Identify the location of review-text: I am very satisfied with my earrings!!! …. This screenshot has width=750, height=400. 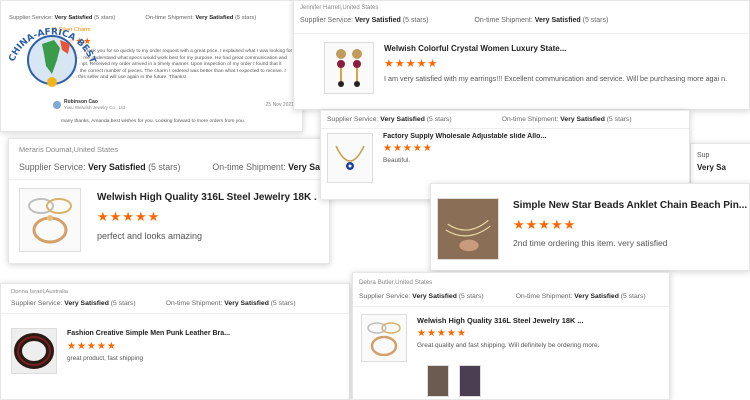
(556, 78).